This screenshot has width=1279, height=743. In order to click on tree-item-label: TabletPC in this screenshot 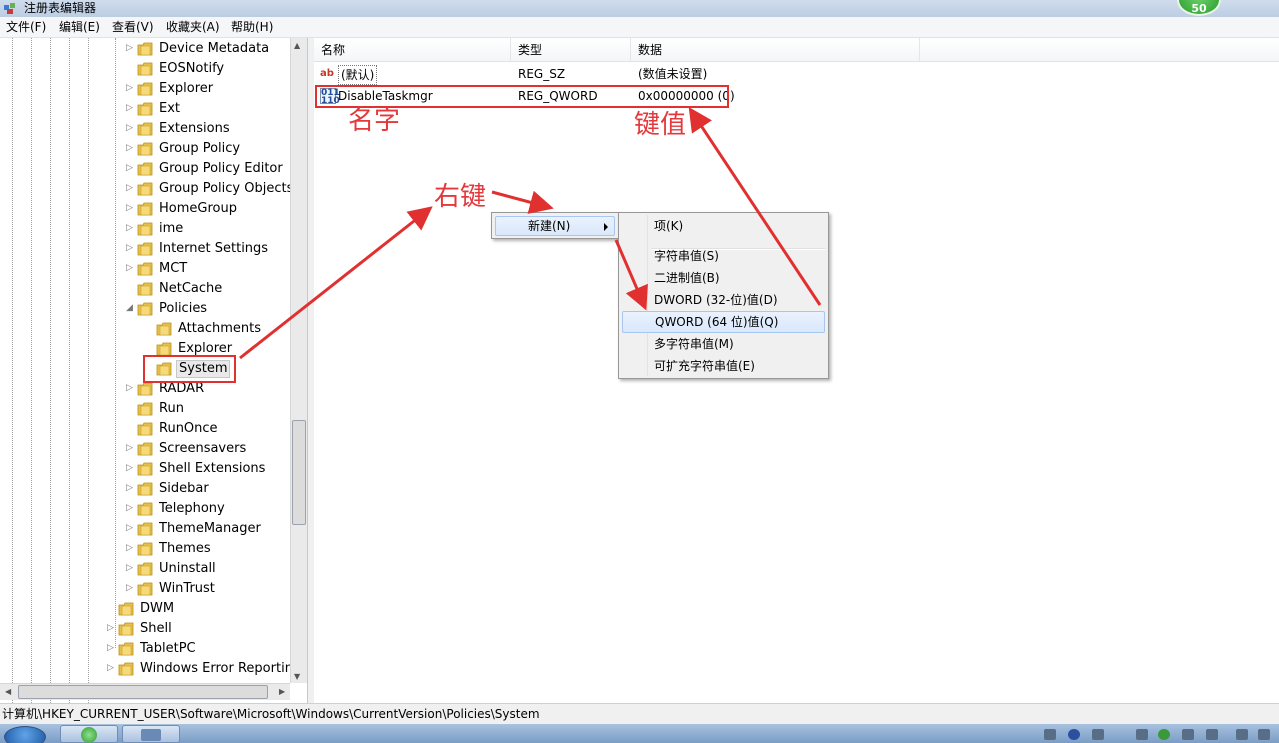, I will do `click(168, 648)`.